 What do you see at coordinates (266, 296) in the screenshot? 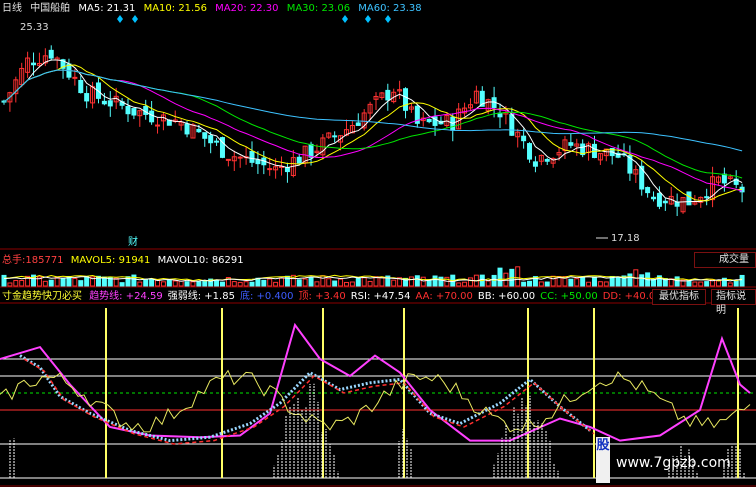
I see `indicator-item-2: 底: +0.400` at bounding box center [266, 296].